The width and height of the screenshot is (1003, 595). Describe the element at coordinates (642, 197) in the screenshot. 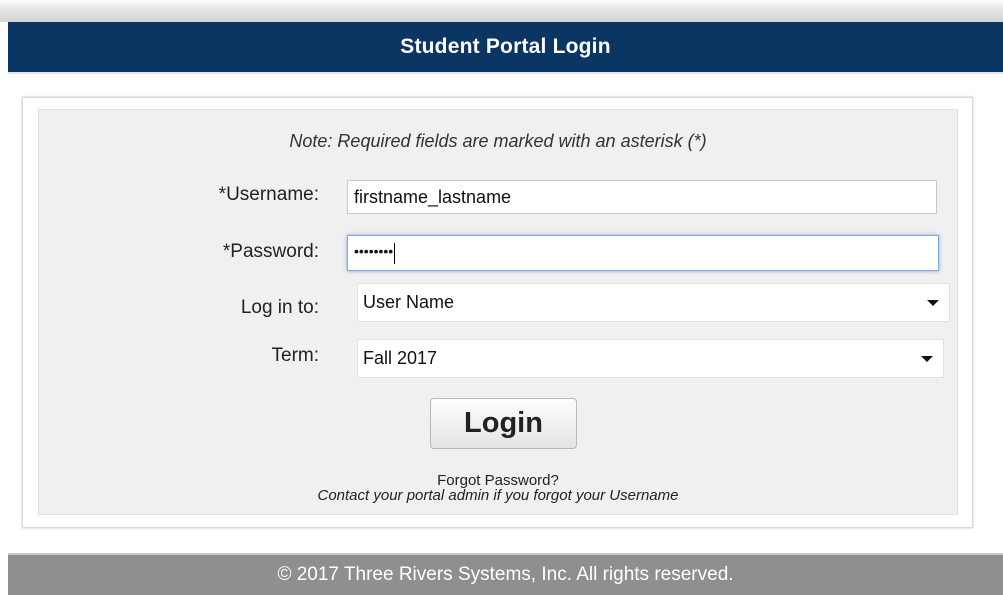

I see `username-input: firstname_lastname` at that location.